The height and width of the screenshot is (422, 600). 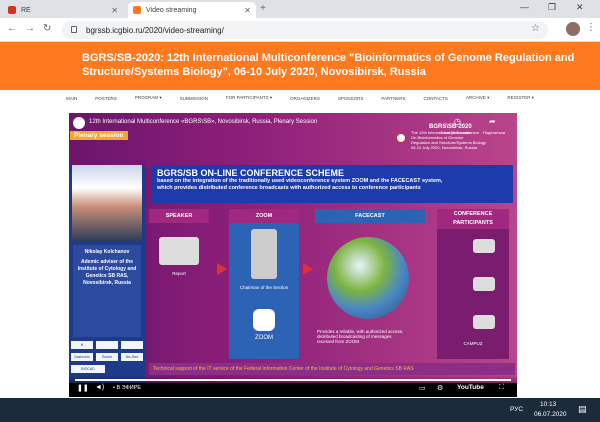 What do you see at coordinates (107, 357) in the screenshot?
I see `sponsor-logo: Roche` at bounding box center [107, 357].